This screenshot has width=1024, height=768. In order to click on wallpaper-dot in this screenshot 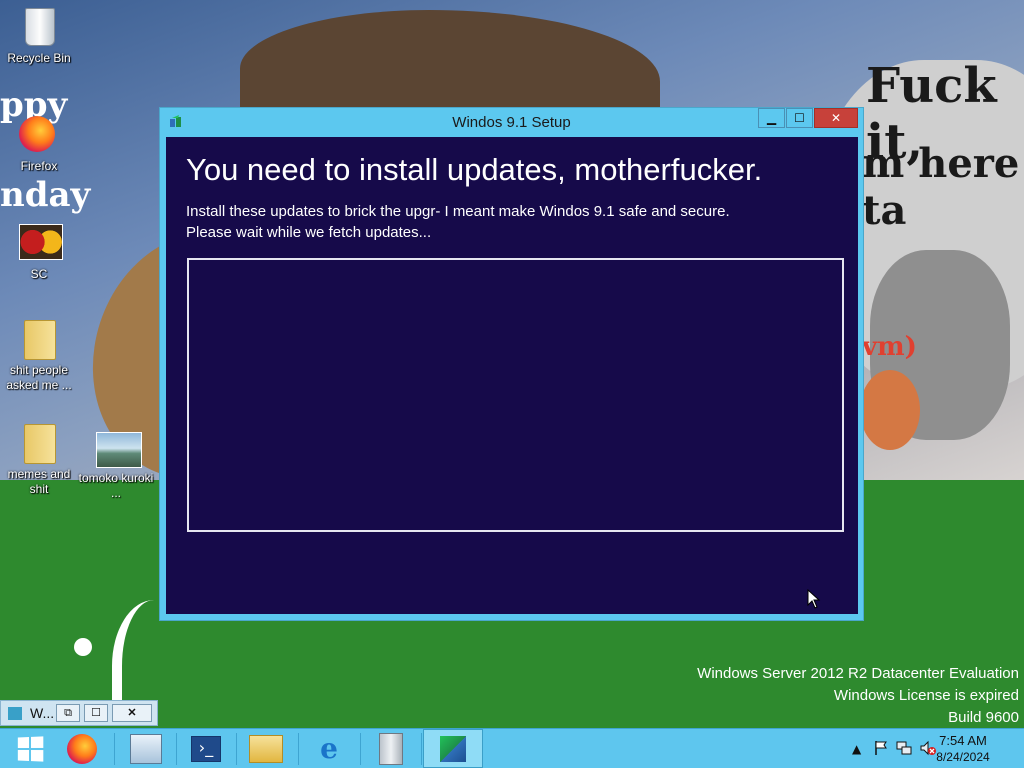, I will do `click(83, 647)`.